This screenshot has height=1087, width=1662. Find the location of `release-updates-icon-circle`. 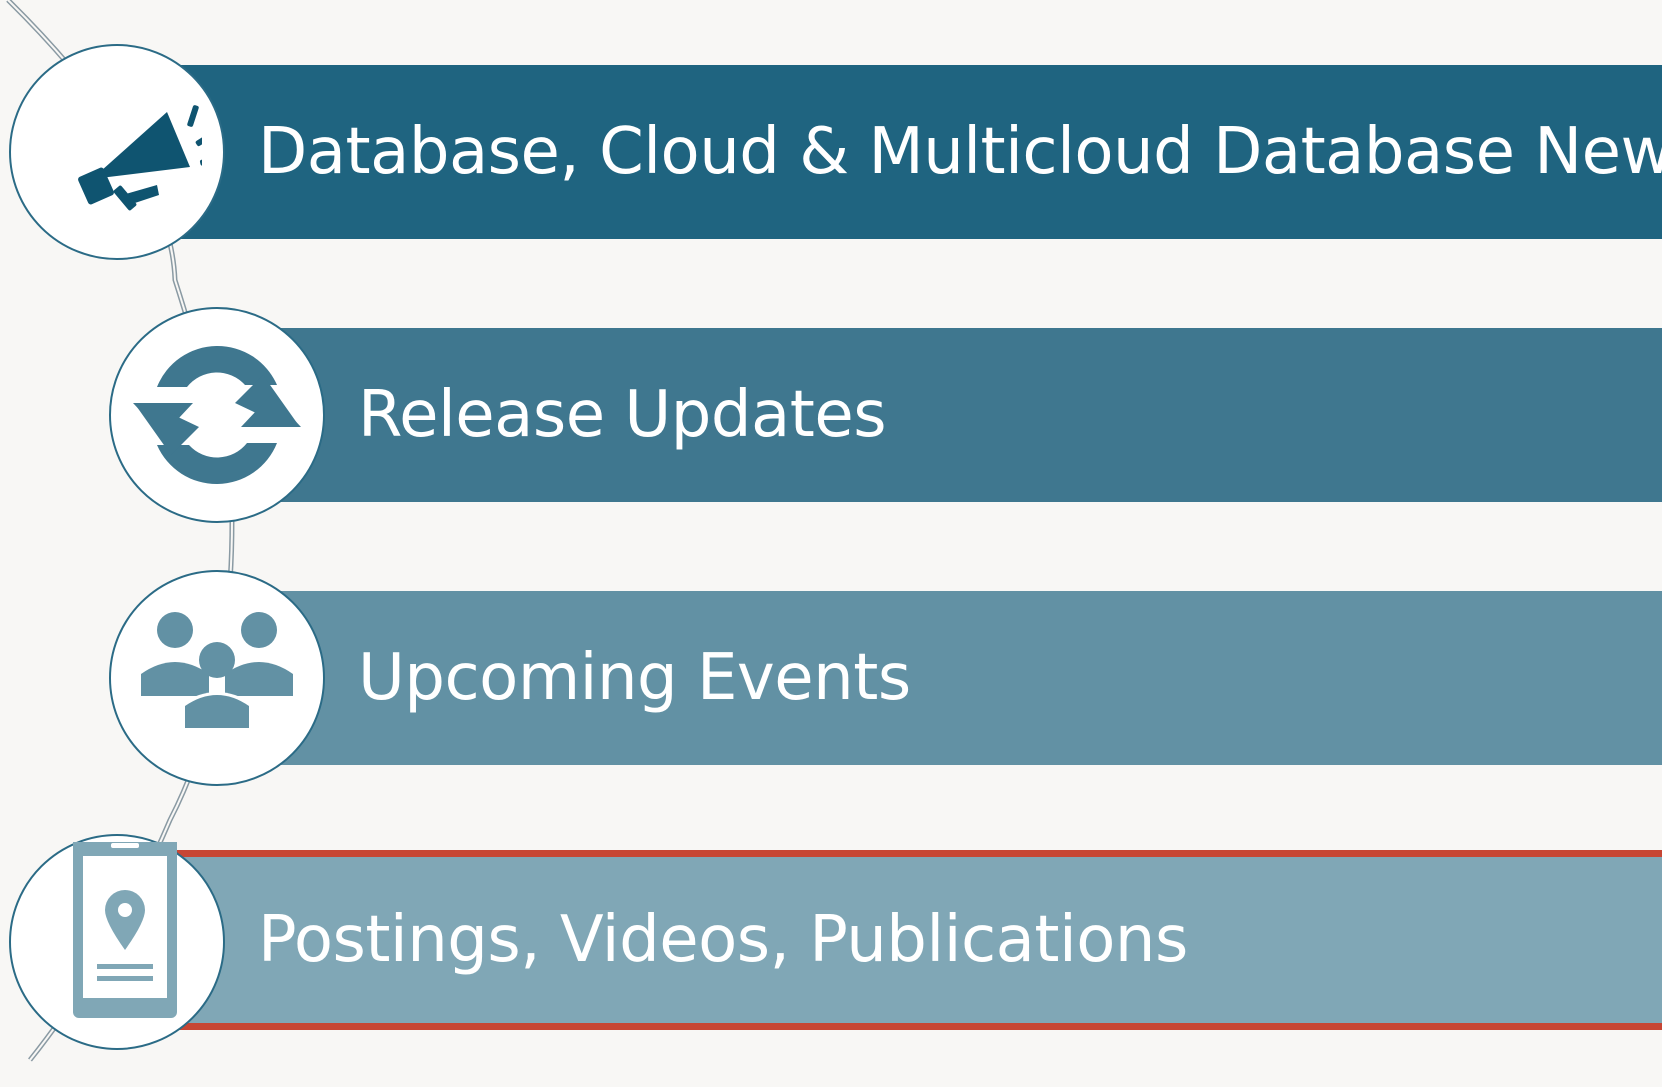

release-updates-icon-circle is located at coordinates (217, 415).